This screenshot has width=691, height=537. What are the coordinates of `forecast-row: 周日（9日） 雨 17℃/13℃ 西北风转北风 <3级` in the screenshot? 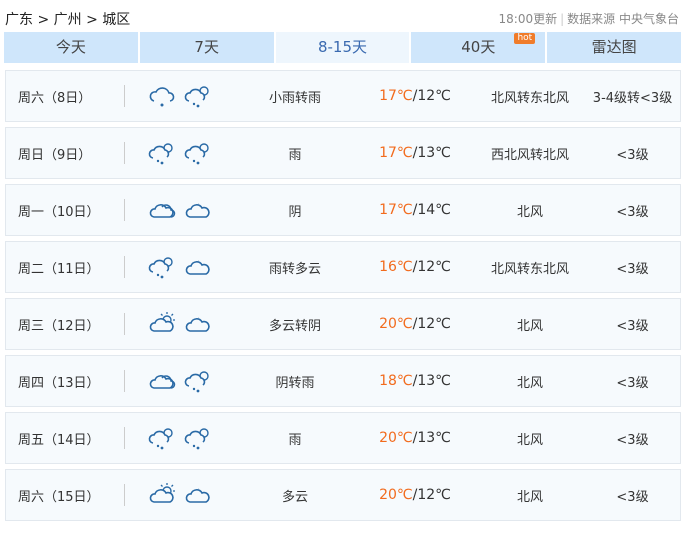 It's located at (343, 153).